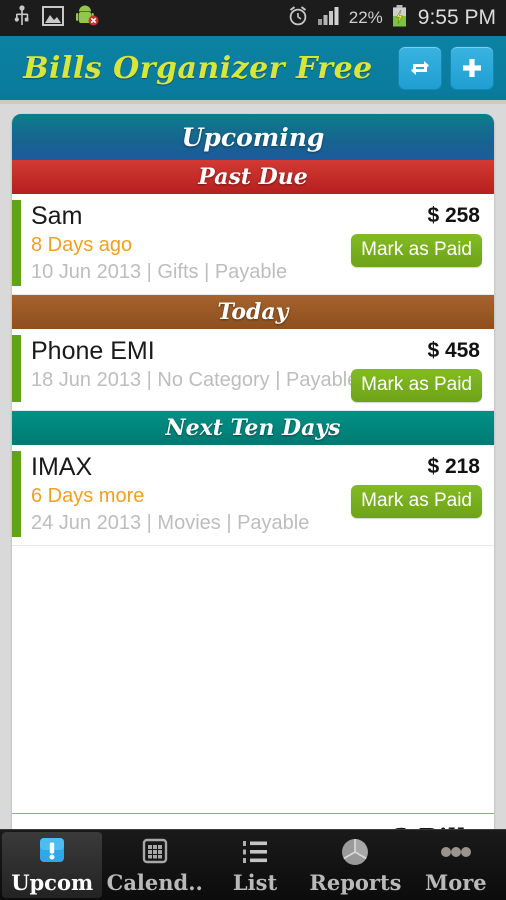  I want to click on bill-due-text: 6 Days more, so click(88, 496).